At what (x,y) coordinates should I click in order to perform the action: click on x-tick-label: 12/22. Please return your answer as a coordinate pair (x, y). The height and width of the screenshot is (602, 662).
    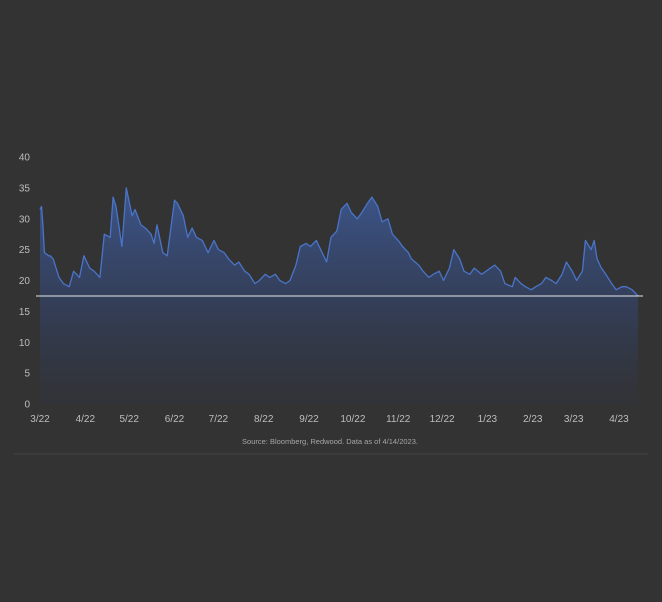
    Looking at the image, I should click on (442, 419).